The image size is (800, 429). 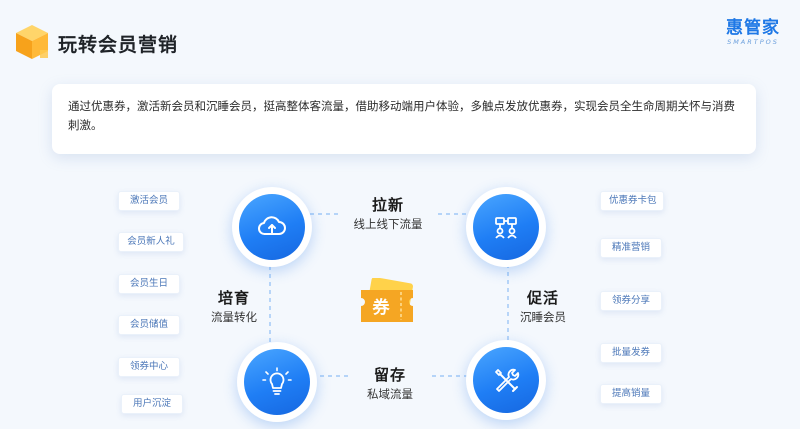 What do you see at coordinates (753, 42) in the screenshot?
I see `brand-sub: SMARTPOS` at bounding box center [753, 42].